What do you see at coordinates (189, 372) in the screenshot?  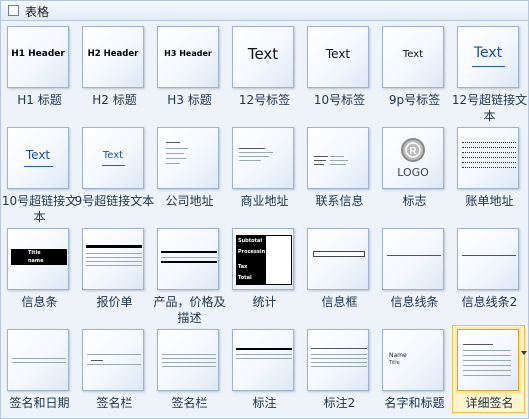 I see `shape-signature-bar-2: 签名栏` at bounding box center [189, 372].